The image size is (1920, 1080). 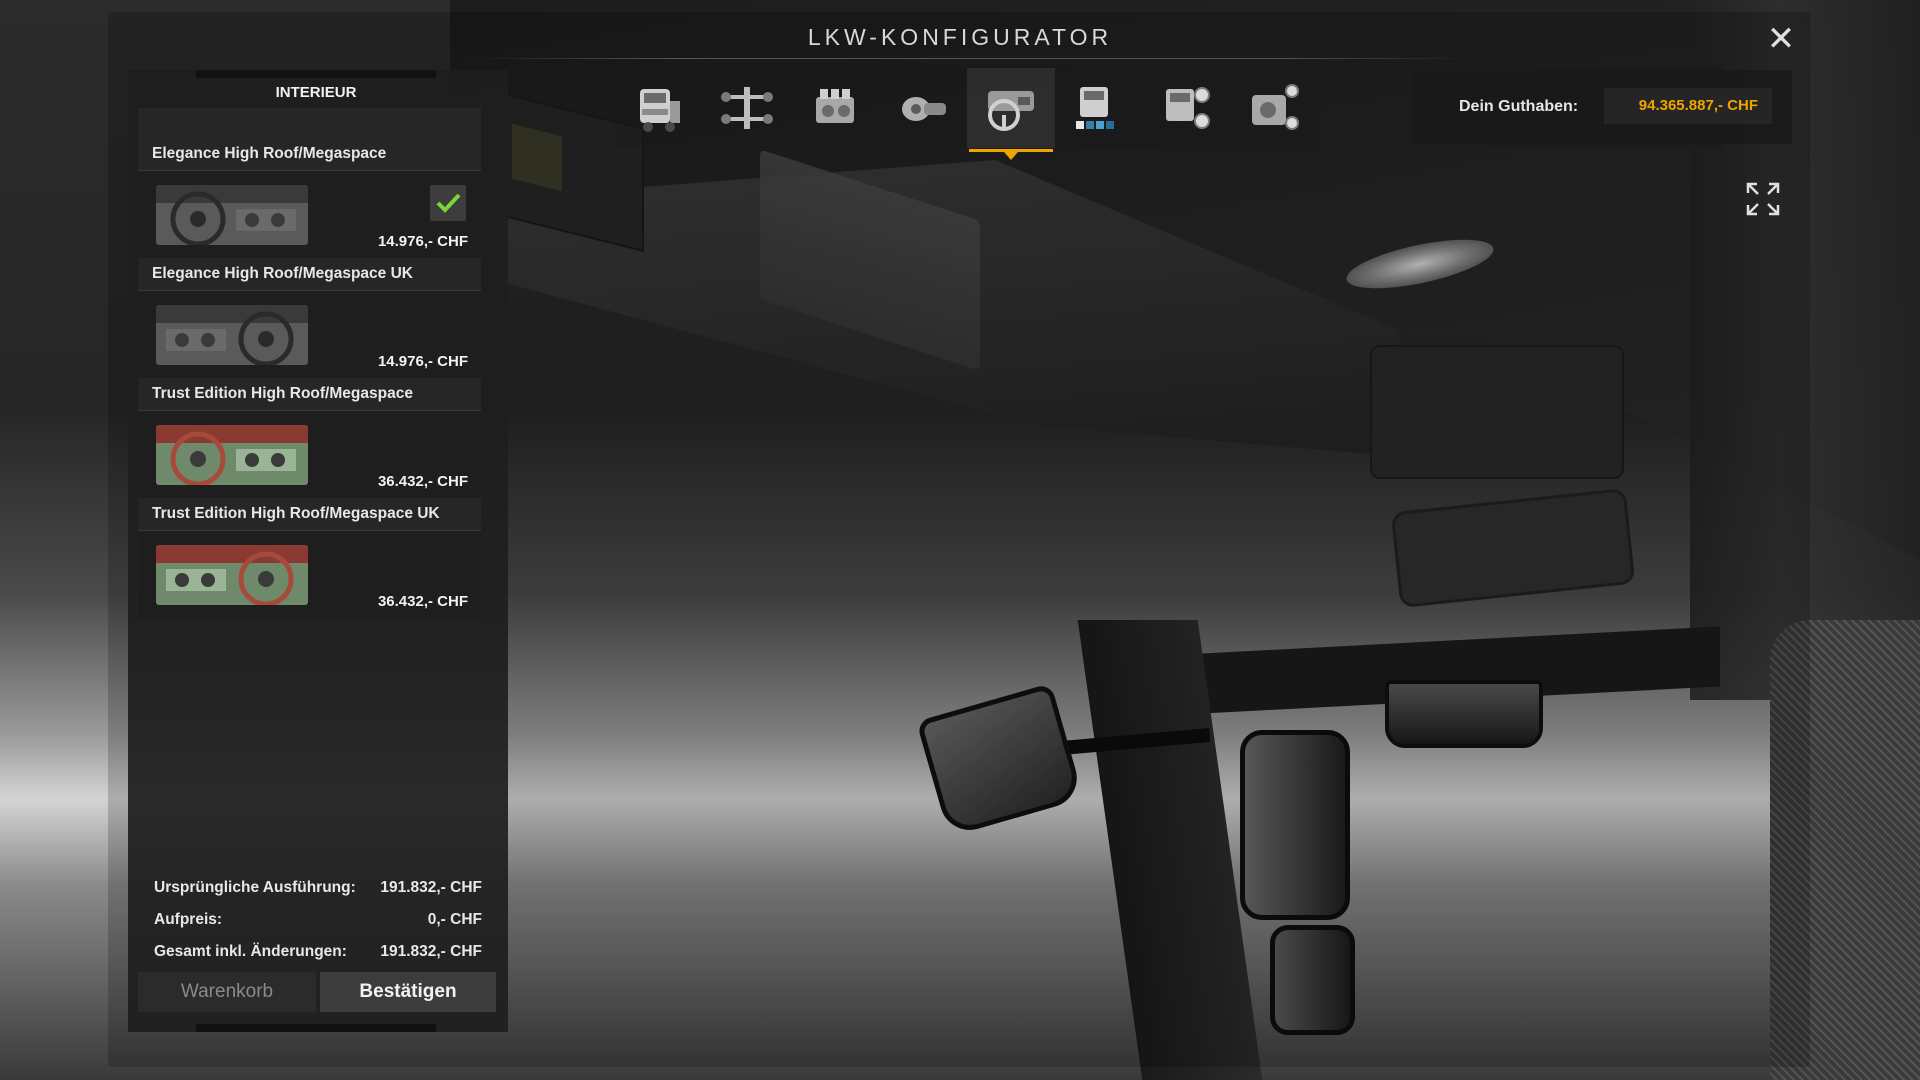 What do you see at coordinates (316, 1028) in the screenshot?
I see `panel-bottom-tab` at bounding box center [316, 1028].